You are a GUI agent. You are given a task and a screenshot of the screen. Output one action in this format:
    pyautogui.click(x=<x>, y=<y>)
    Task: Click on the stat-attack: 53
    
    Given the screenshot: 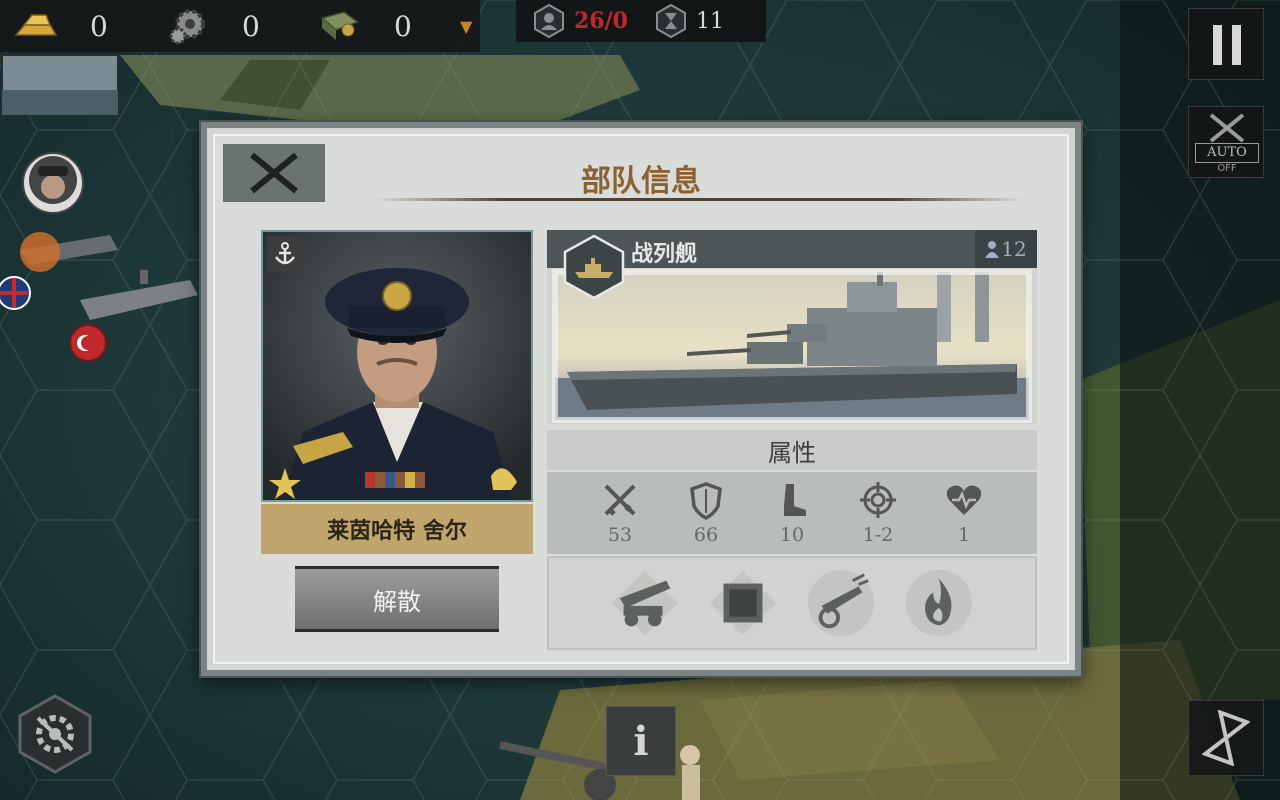 What is the action you would take?
    pyautogui.click(x=620, y=513)
    